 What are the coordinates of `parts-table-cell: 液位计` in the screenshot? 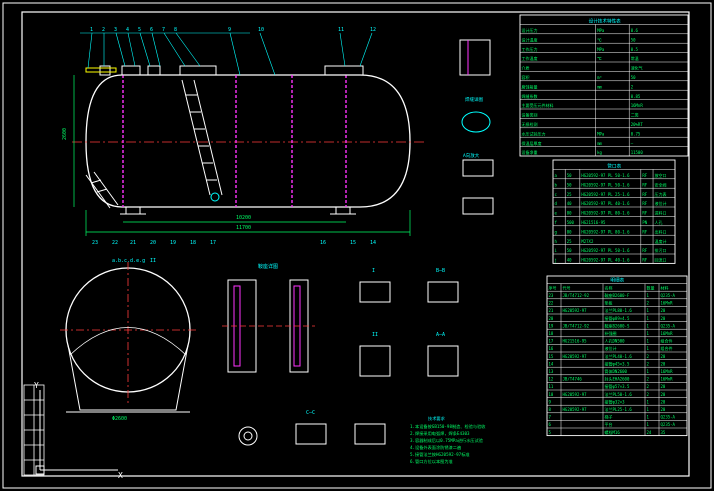 It's located at (611, 348).